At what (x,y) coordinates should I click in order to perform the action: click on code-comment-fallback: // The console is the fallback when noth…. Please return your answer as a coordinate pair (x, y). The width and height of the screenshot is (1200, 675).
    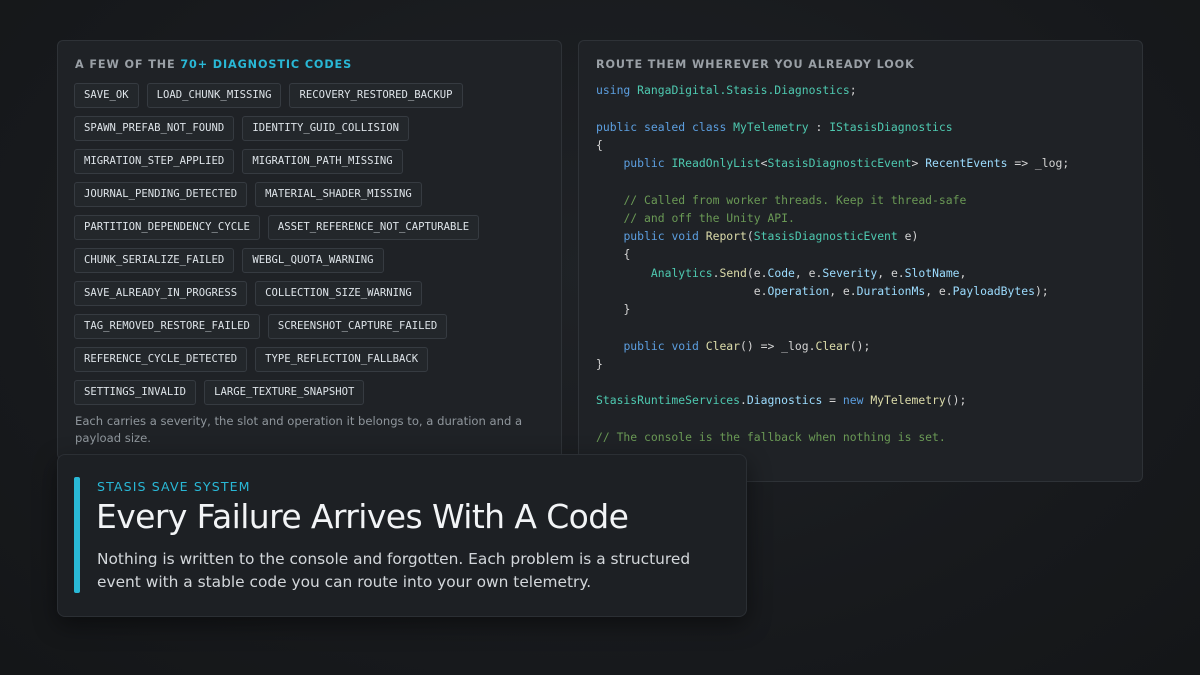
    Looking at the image, I should click on (771, 436).